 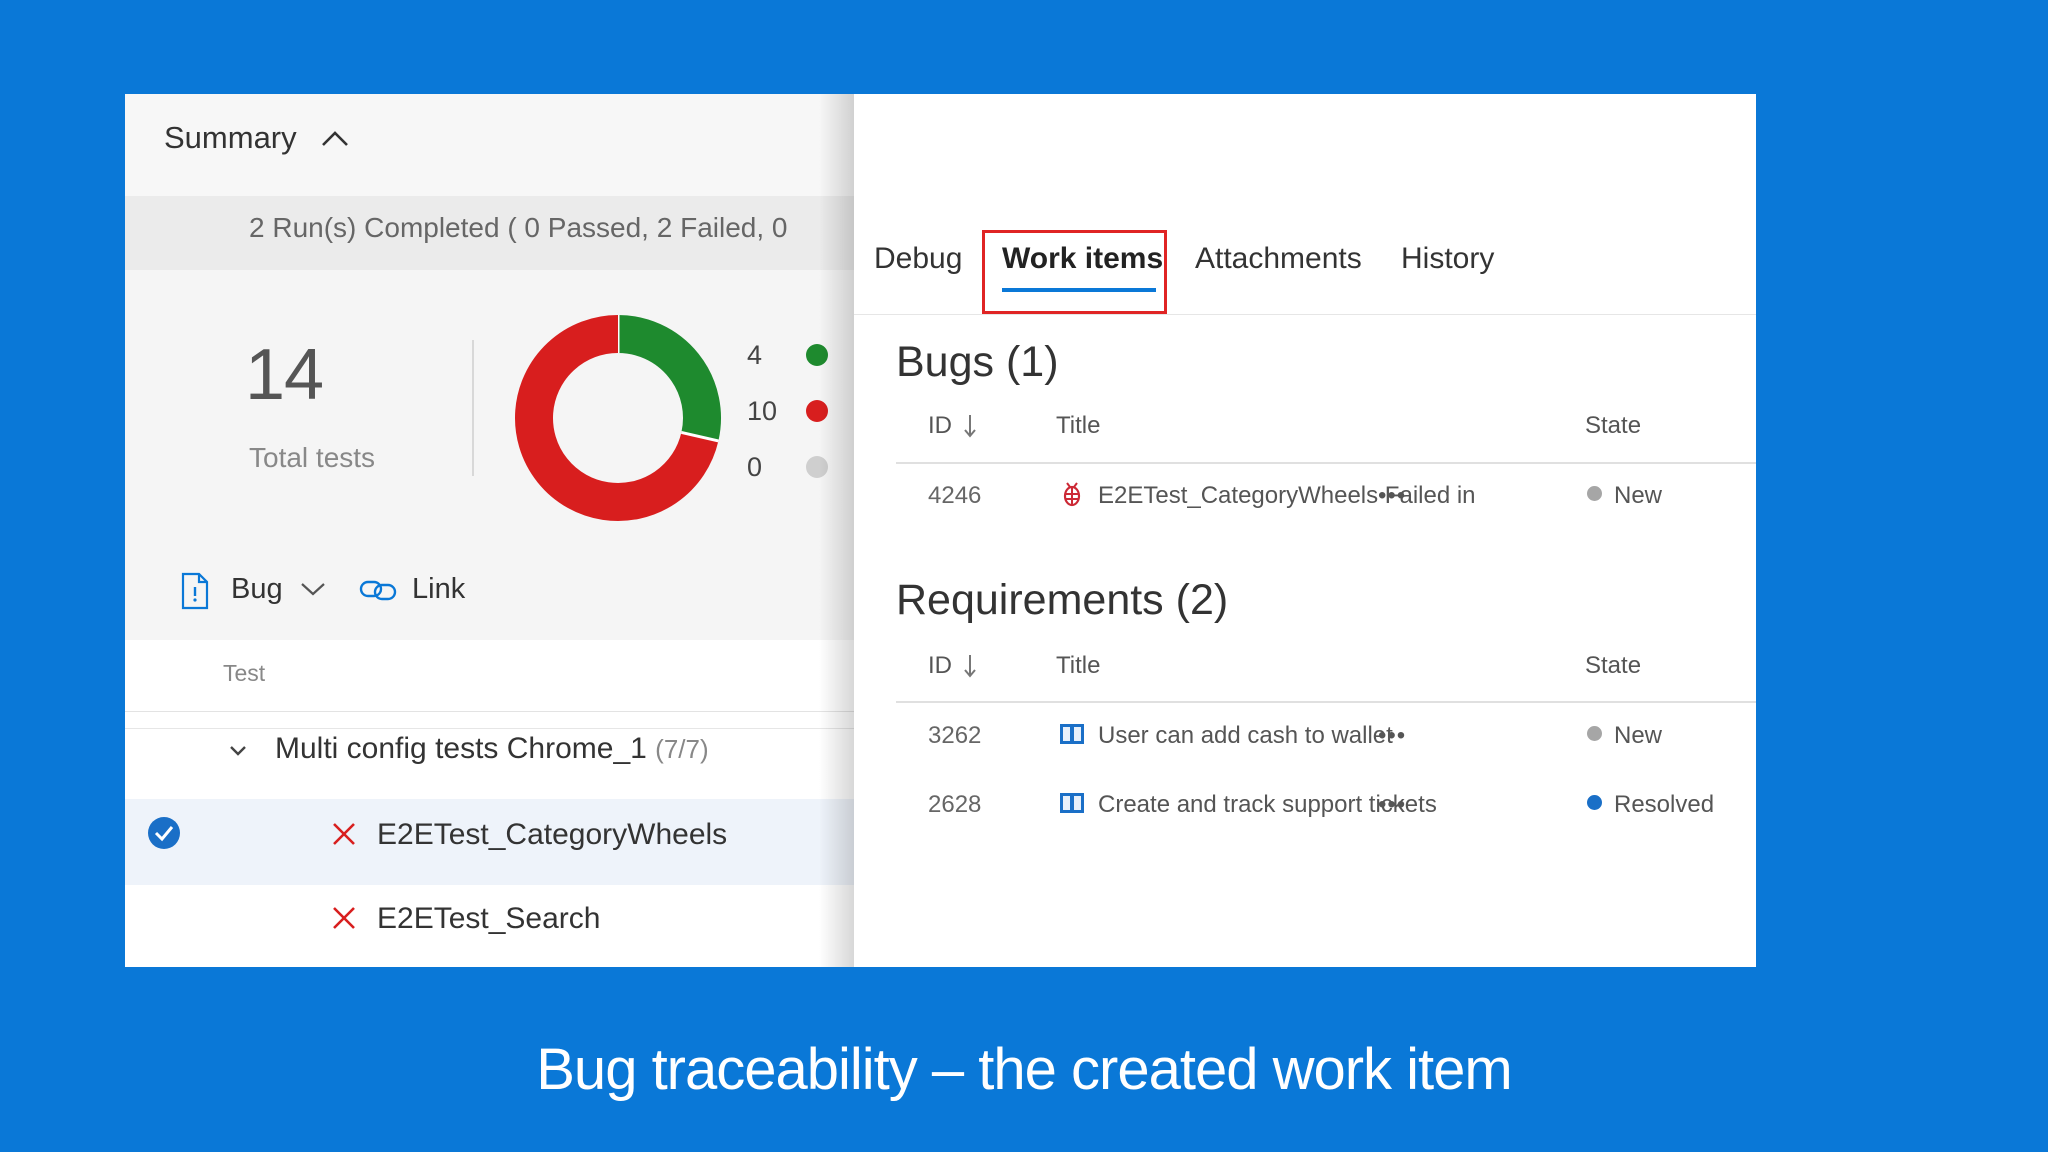 What do you see at coordinates (1072, 494) in the screenshot?
I see `bug-icon` at bounding box center [1072, 494].